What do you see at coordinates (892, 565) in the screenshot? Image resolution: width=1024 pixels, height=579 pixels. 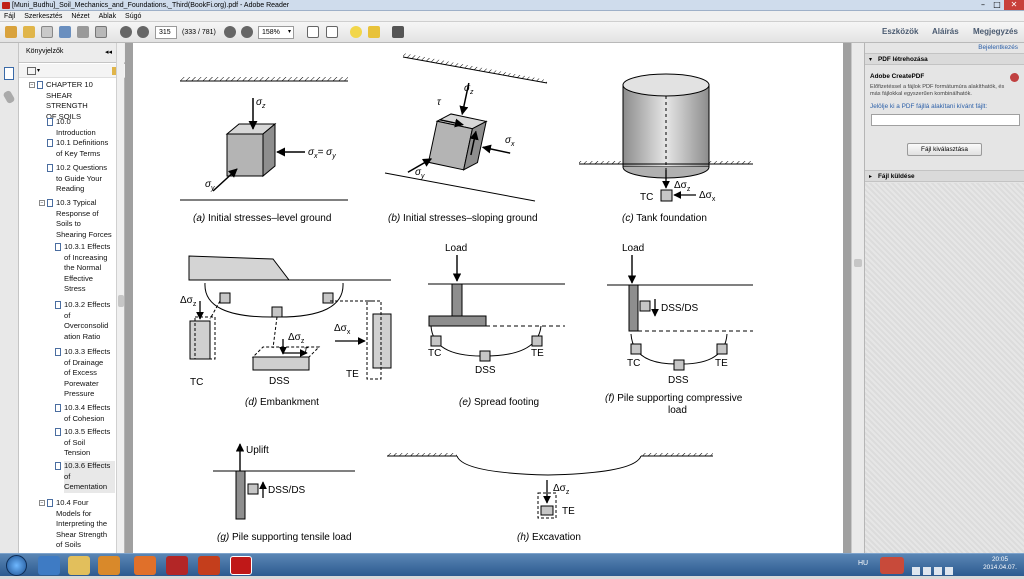 I see `tray-app-icon` at bounding box center [892, 565].